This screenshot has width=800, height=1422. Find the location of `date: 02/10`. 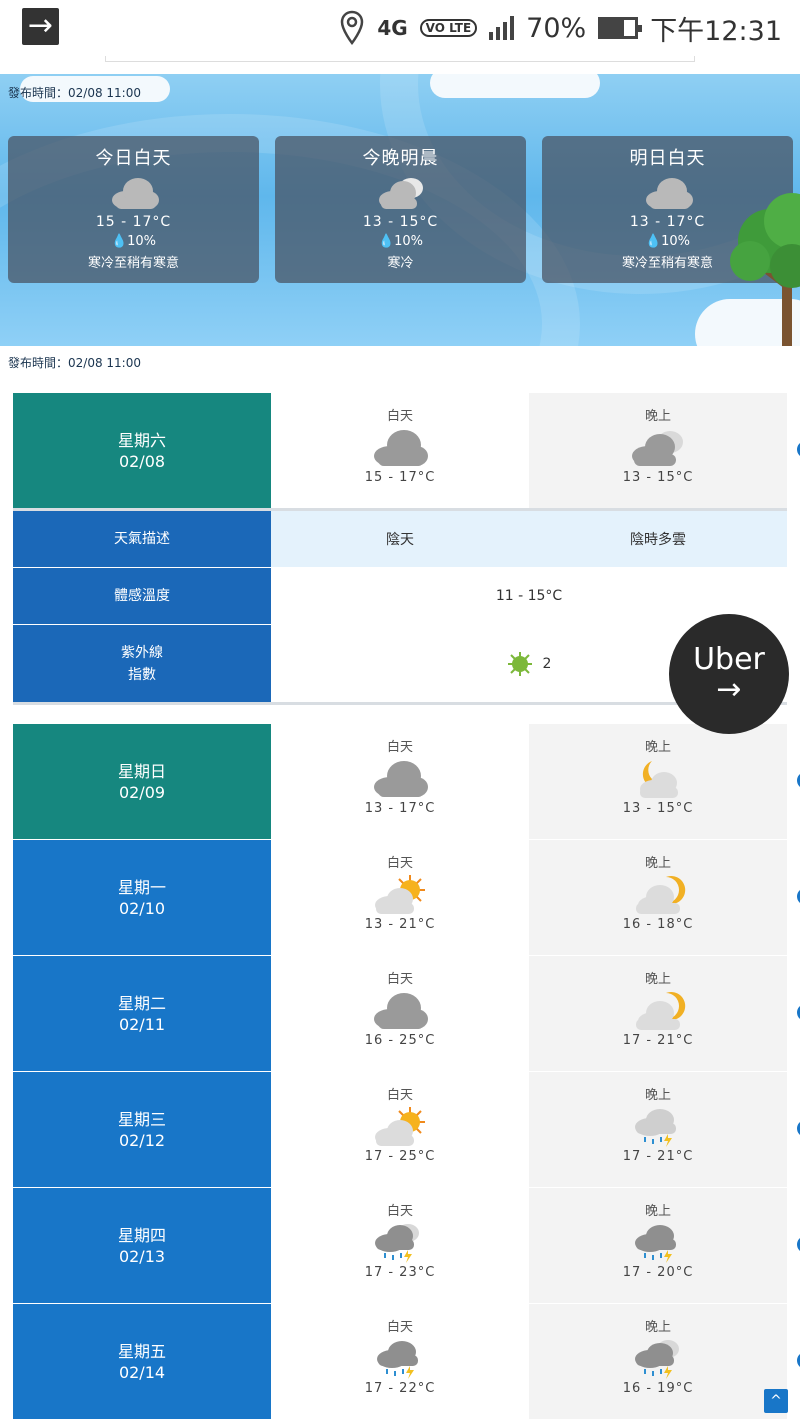

date: 02/10 is located at coordinates (142, 908).